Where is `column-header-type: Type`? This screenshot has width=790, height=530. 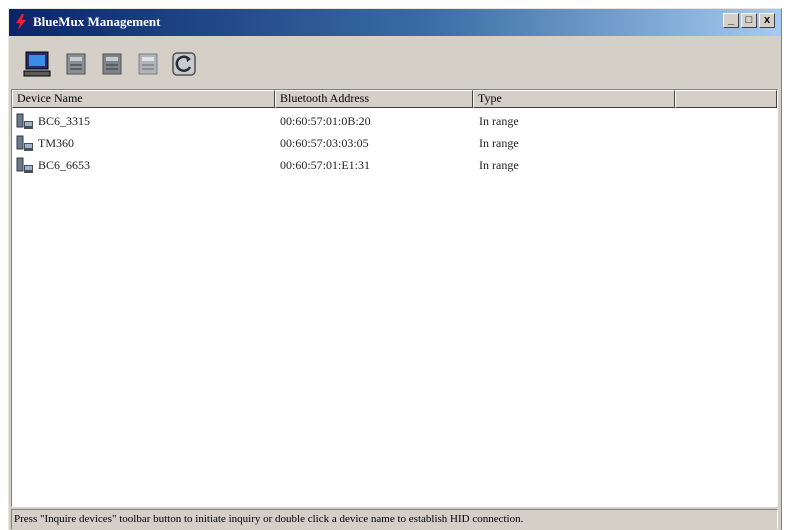 column-header-type: Type is located at coordinates (574, 99).